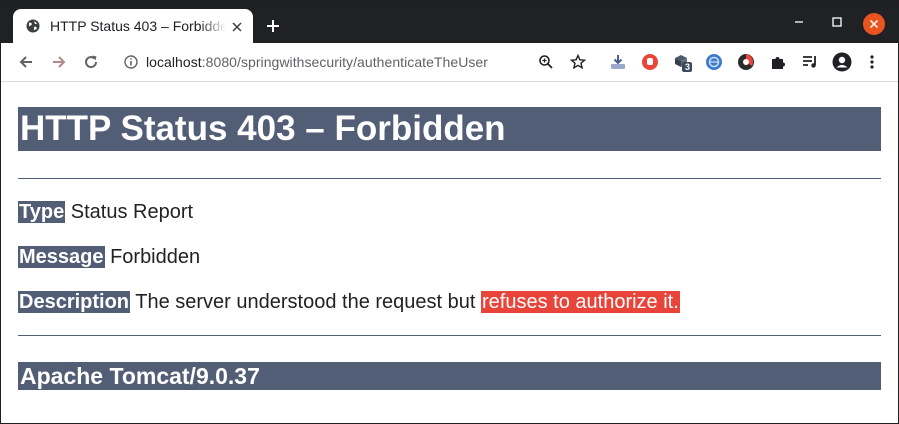 This screenshot has width=899, height=424. I want to click on window-close-icon, so click(874, 24).